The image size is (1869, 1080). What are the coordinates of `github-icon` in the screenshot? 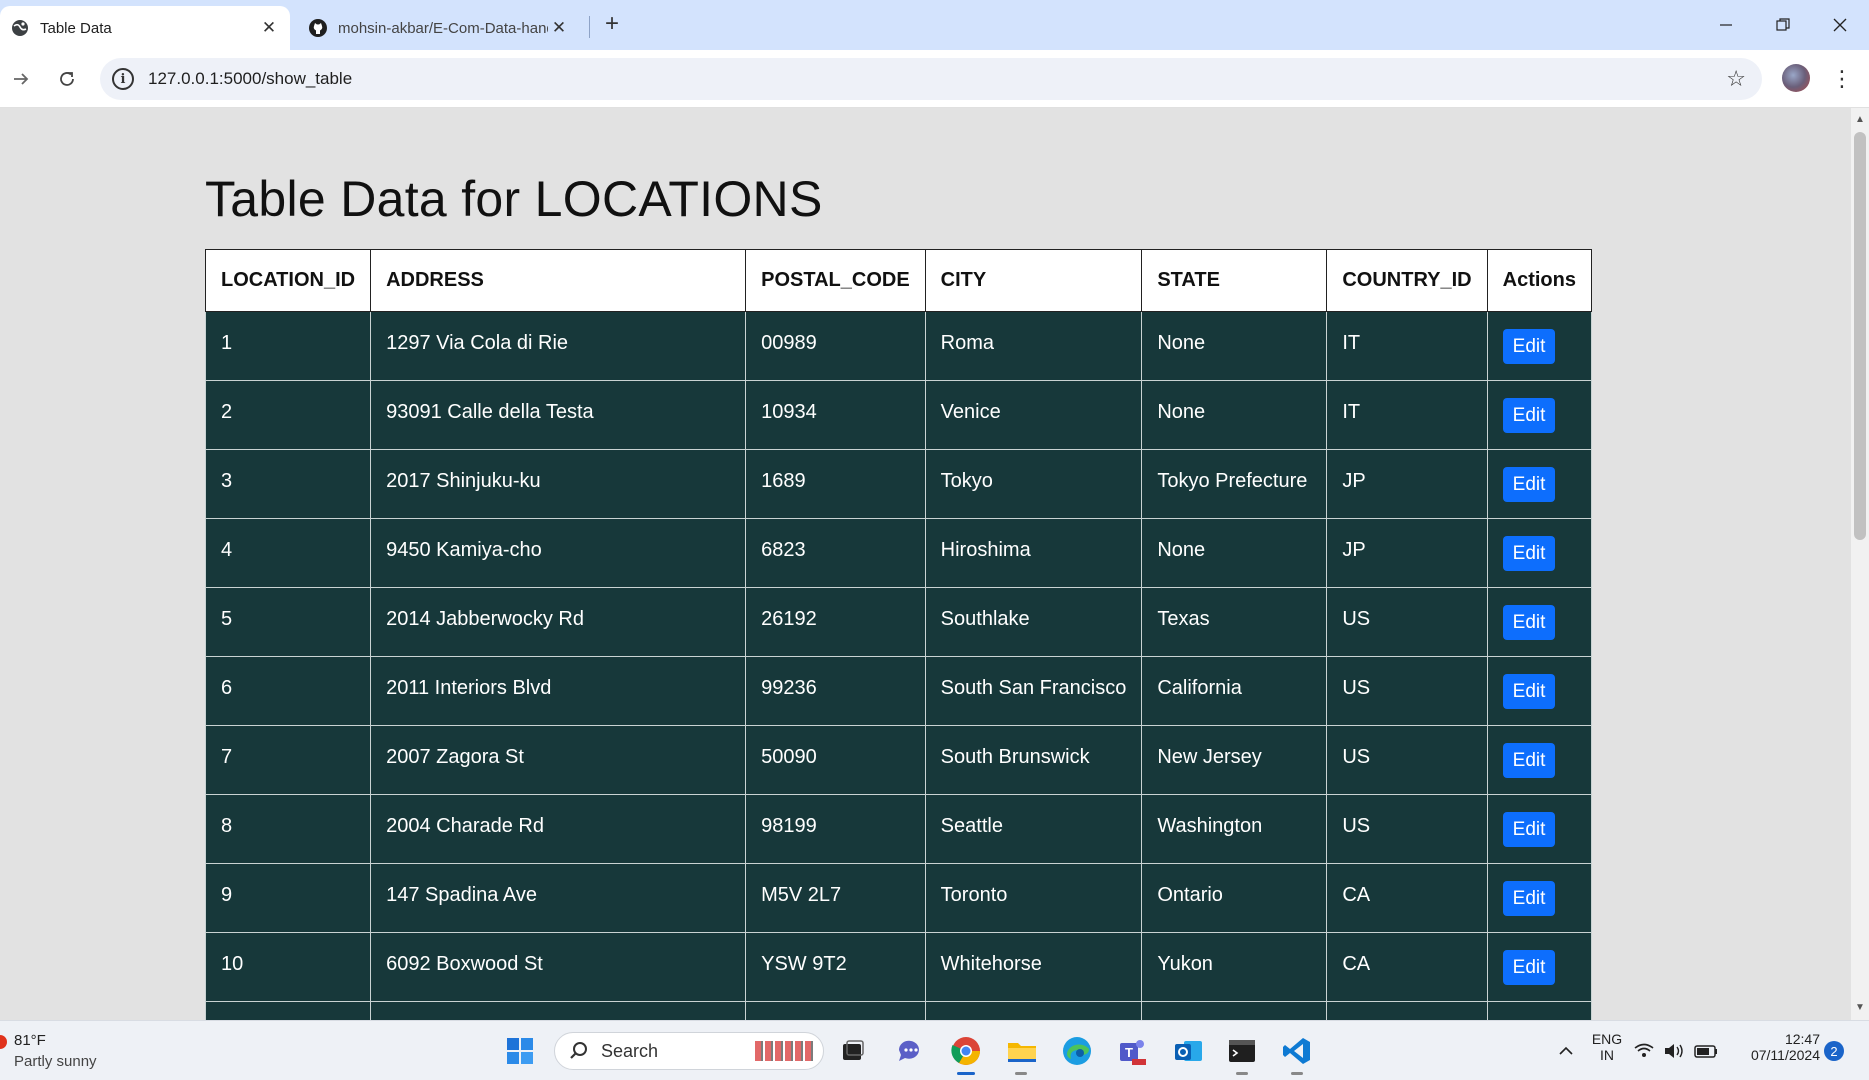 It's located at (318, 28).